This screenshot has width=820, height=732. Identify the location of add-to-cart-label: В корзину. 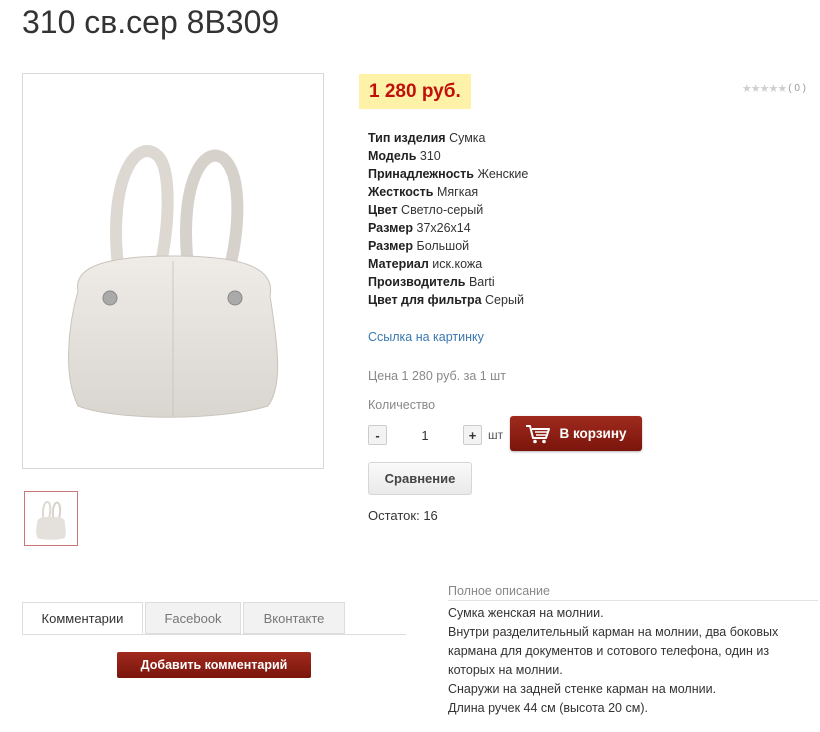
(593, 433).